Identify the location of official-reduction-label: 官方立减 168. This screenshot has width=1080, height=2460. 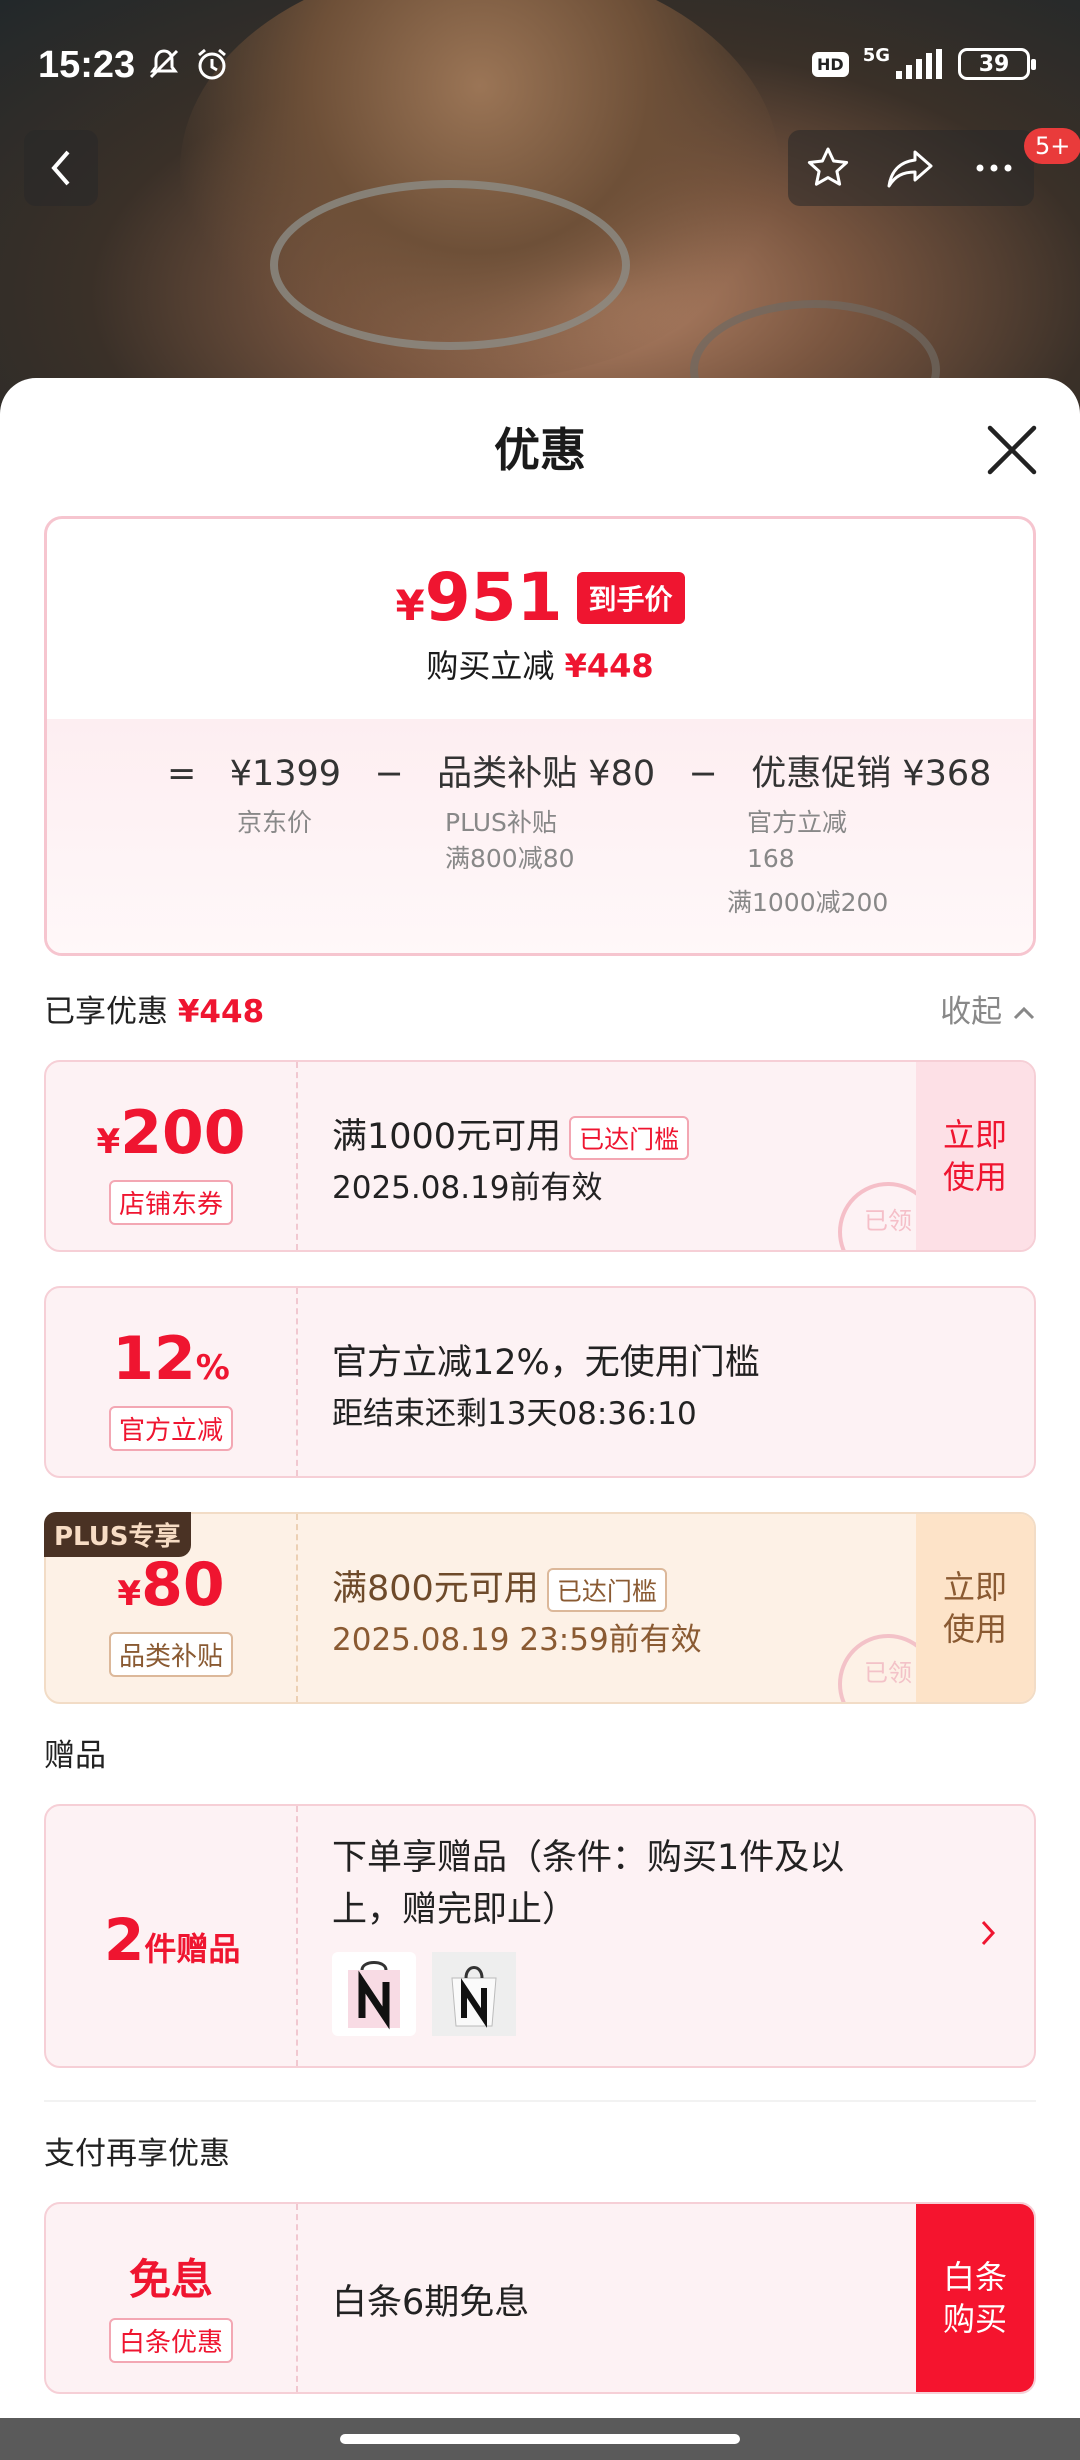
(797, 840).